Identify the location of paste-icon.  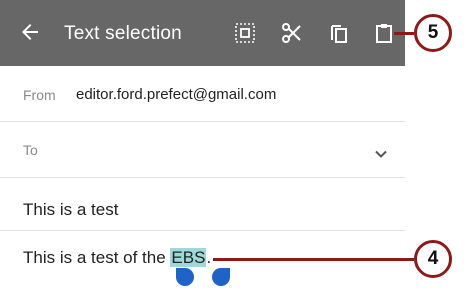
(384, 33).